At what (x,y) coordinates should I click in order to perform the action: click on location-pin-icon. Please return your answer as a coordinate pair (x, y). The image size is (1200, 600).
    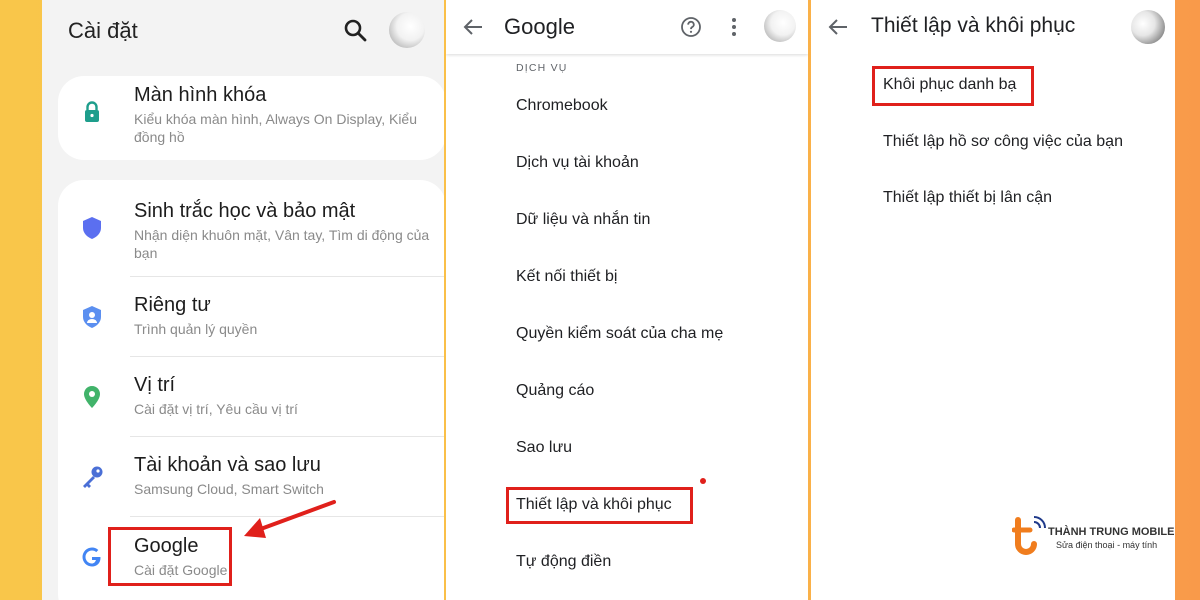
    Looking at the image, I should click on (92, 397).